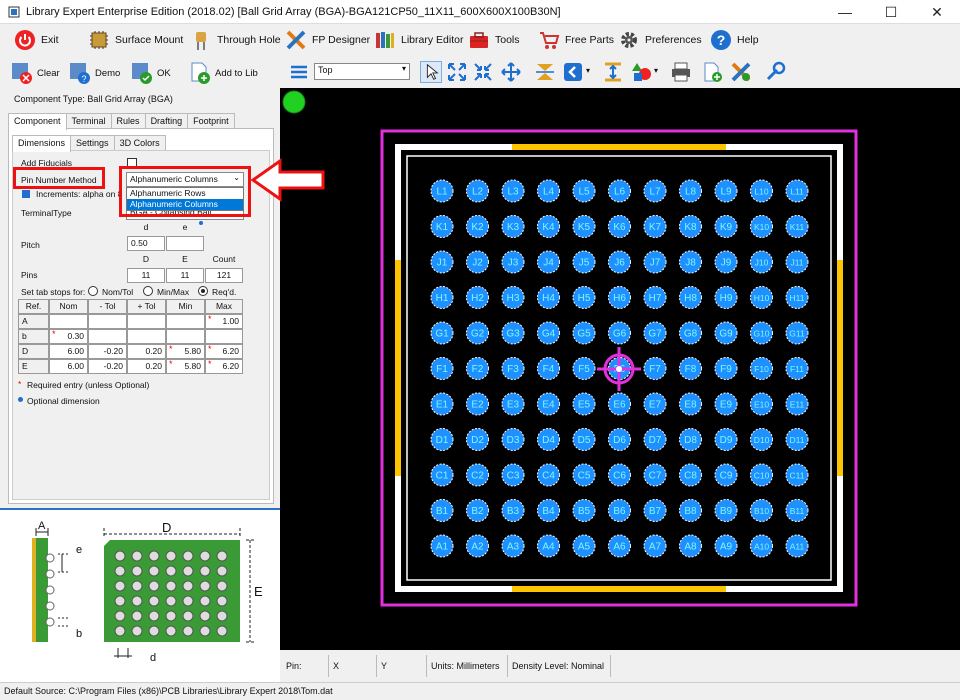 Image resolution: width=960 pixels, height=700 pixels. What do you see at coordinates (418, 40) in the screenshot?
I see `library-editor-button: Library Editor` at bounding box center [418, 40].